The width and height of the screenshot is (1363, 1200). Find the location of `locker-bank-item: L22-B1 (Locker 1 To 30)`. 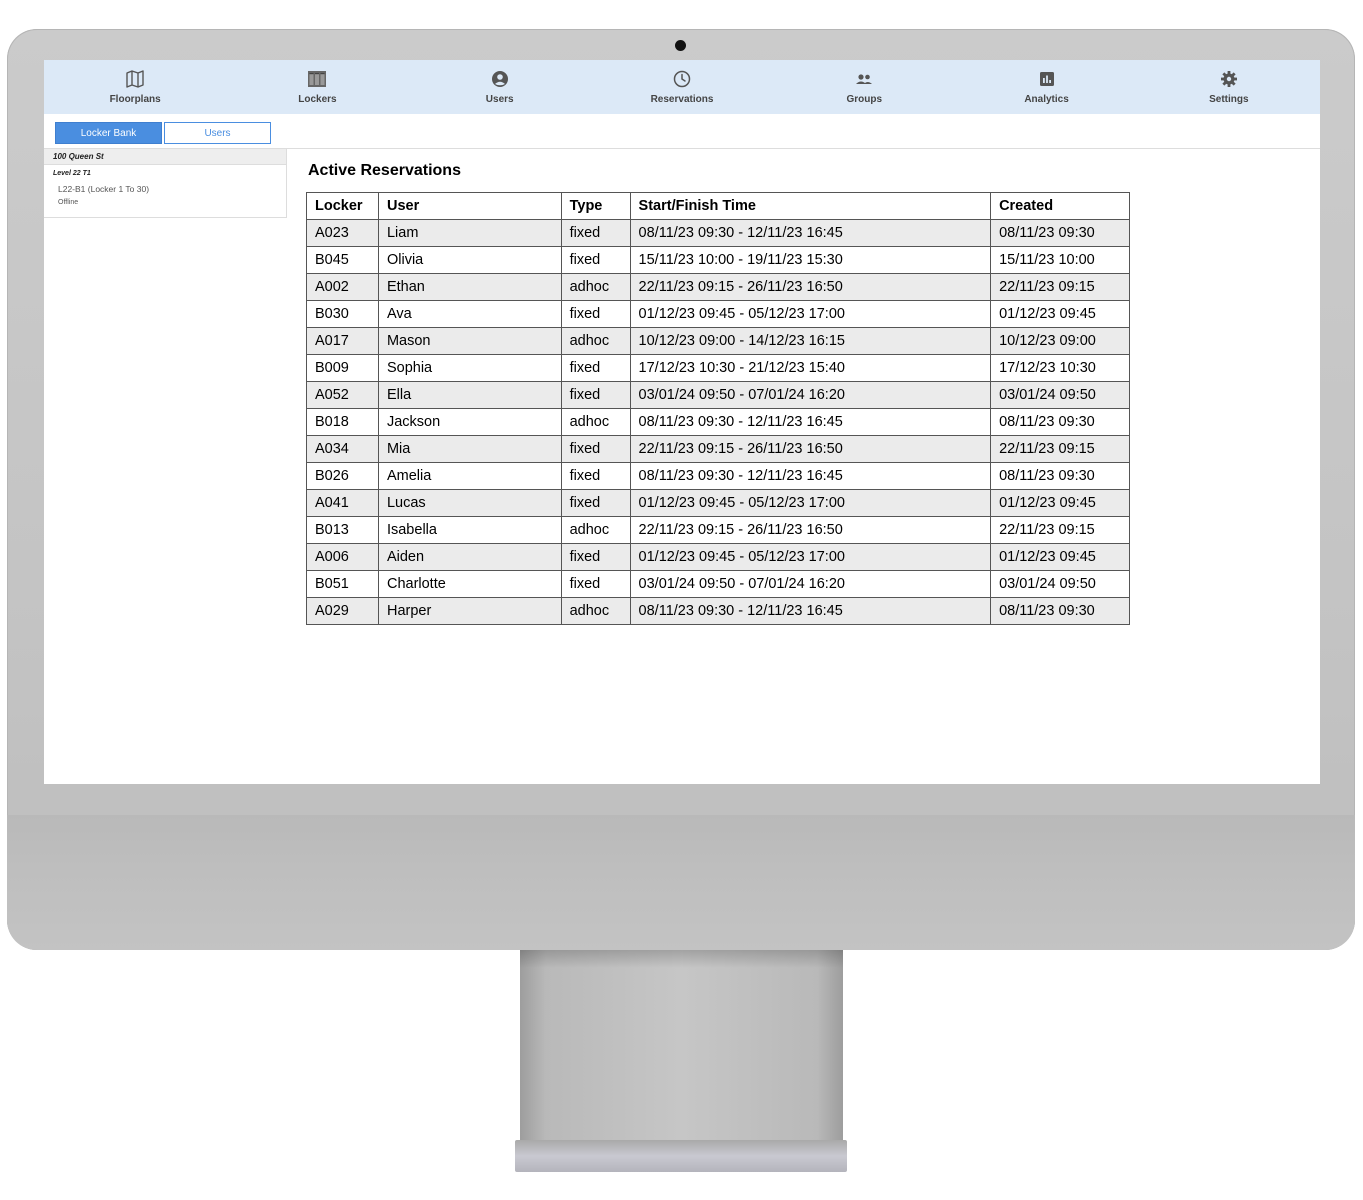

locker-bank-item: L22-B1 (Locker 1 To 30) is located at coordinates (165, 189).